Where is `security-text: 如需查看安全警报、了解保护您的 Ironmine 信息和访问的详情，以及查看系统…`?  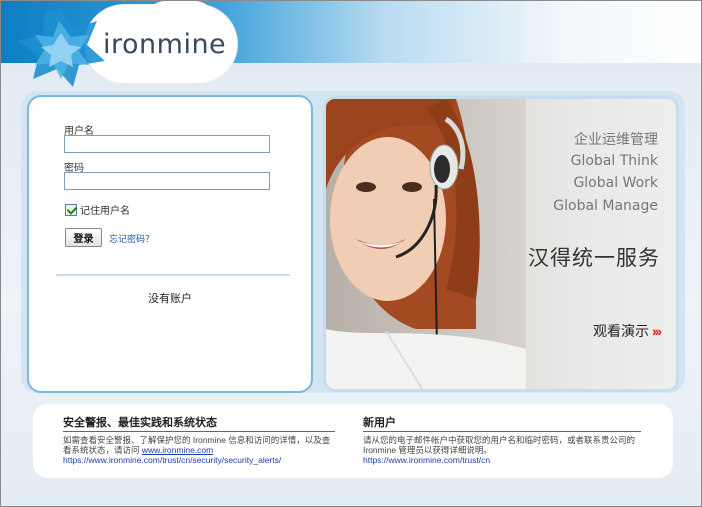 security-text: 如需查看安全警报、了解保护您的 Ironmine 信息和访问的详情，以及查看系统… is located at coordinates (199, 445).